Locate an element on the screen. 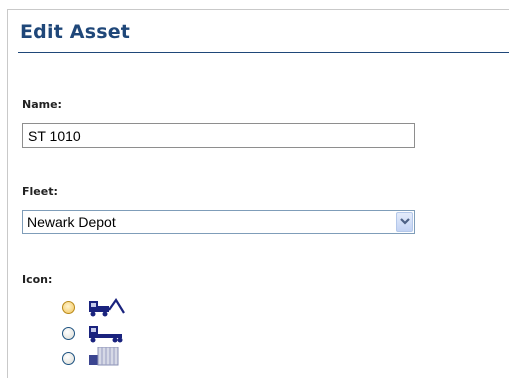 Image resolution: width=509 pixels, height=378 pixels. fleet-label: Fleet: is located at coordinates (40, 191).